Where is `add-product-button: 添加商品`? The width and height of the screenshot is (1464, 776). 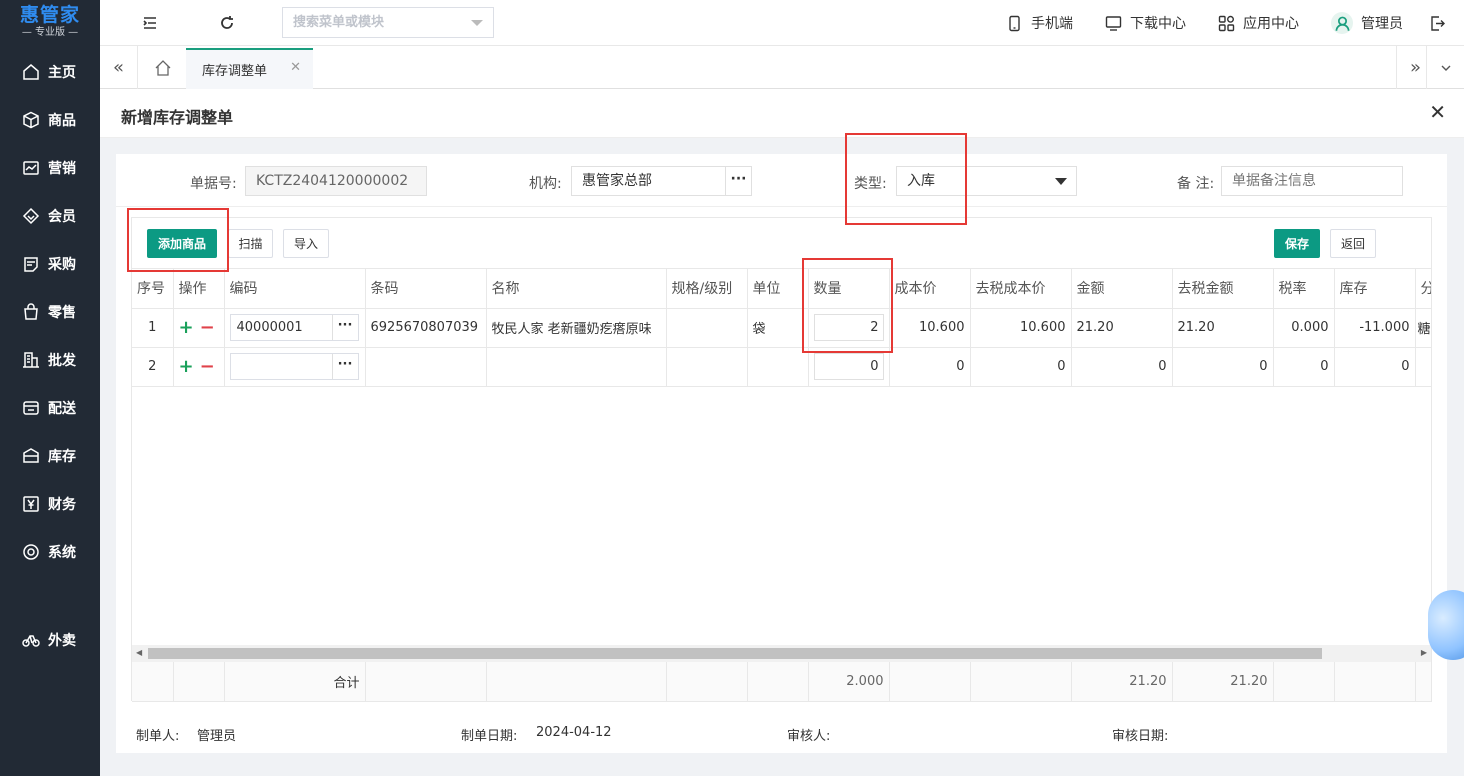 add-product-button: 添加商品 is located at coordinates (182, 243).